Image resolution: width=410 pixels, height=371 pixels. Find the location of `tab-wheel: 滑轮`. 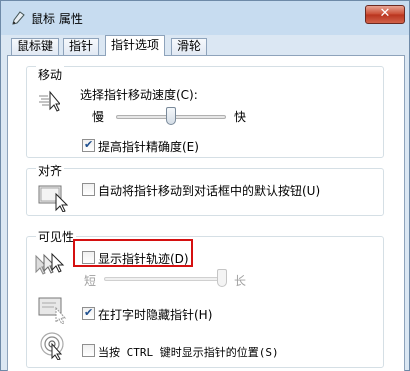

tab-wheel: 滑轮 is located at coordinates (189, 46).